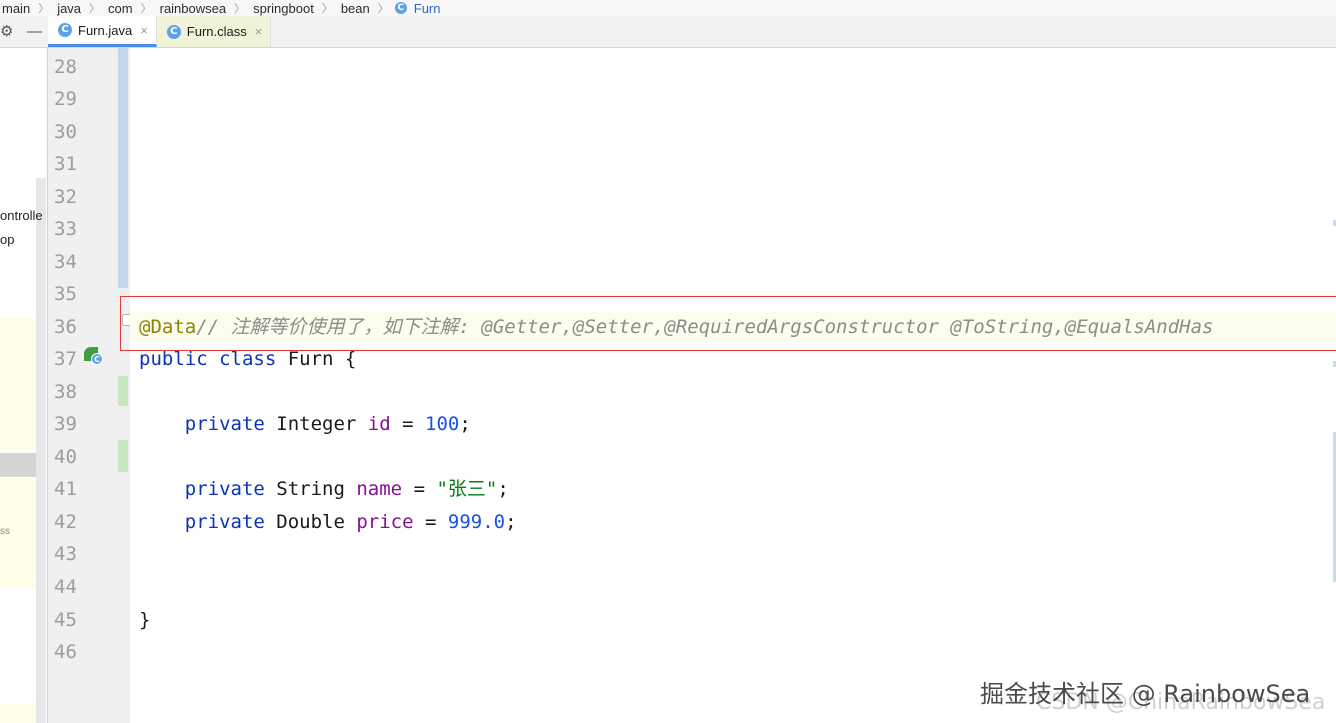  Describe the element at coordinates (65, 99) in the screenshot. I see `line-number: 29` at that location.